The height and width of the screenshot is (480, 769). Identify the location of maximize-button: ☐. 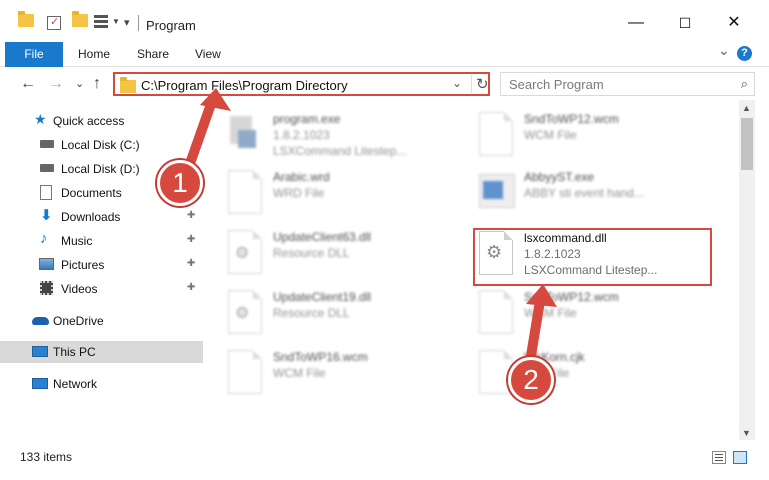
(685, 24).